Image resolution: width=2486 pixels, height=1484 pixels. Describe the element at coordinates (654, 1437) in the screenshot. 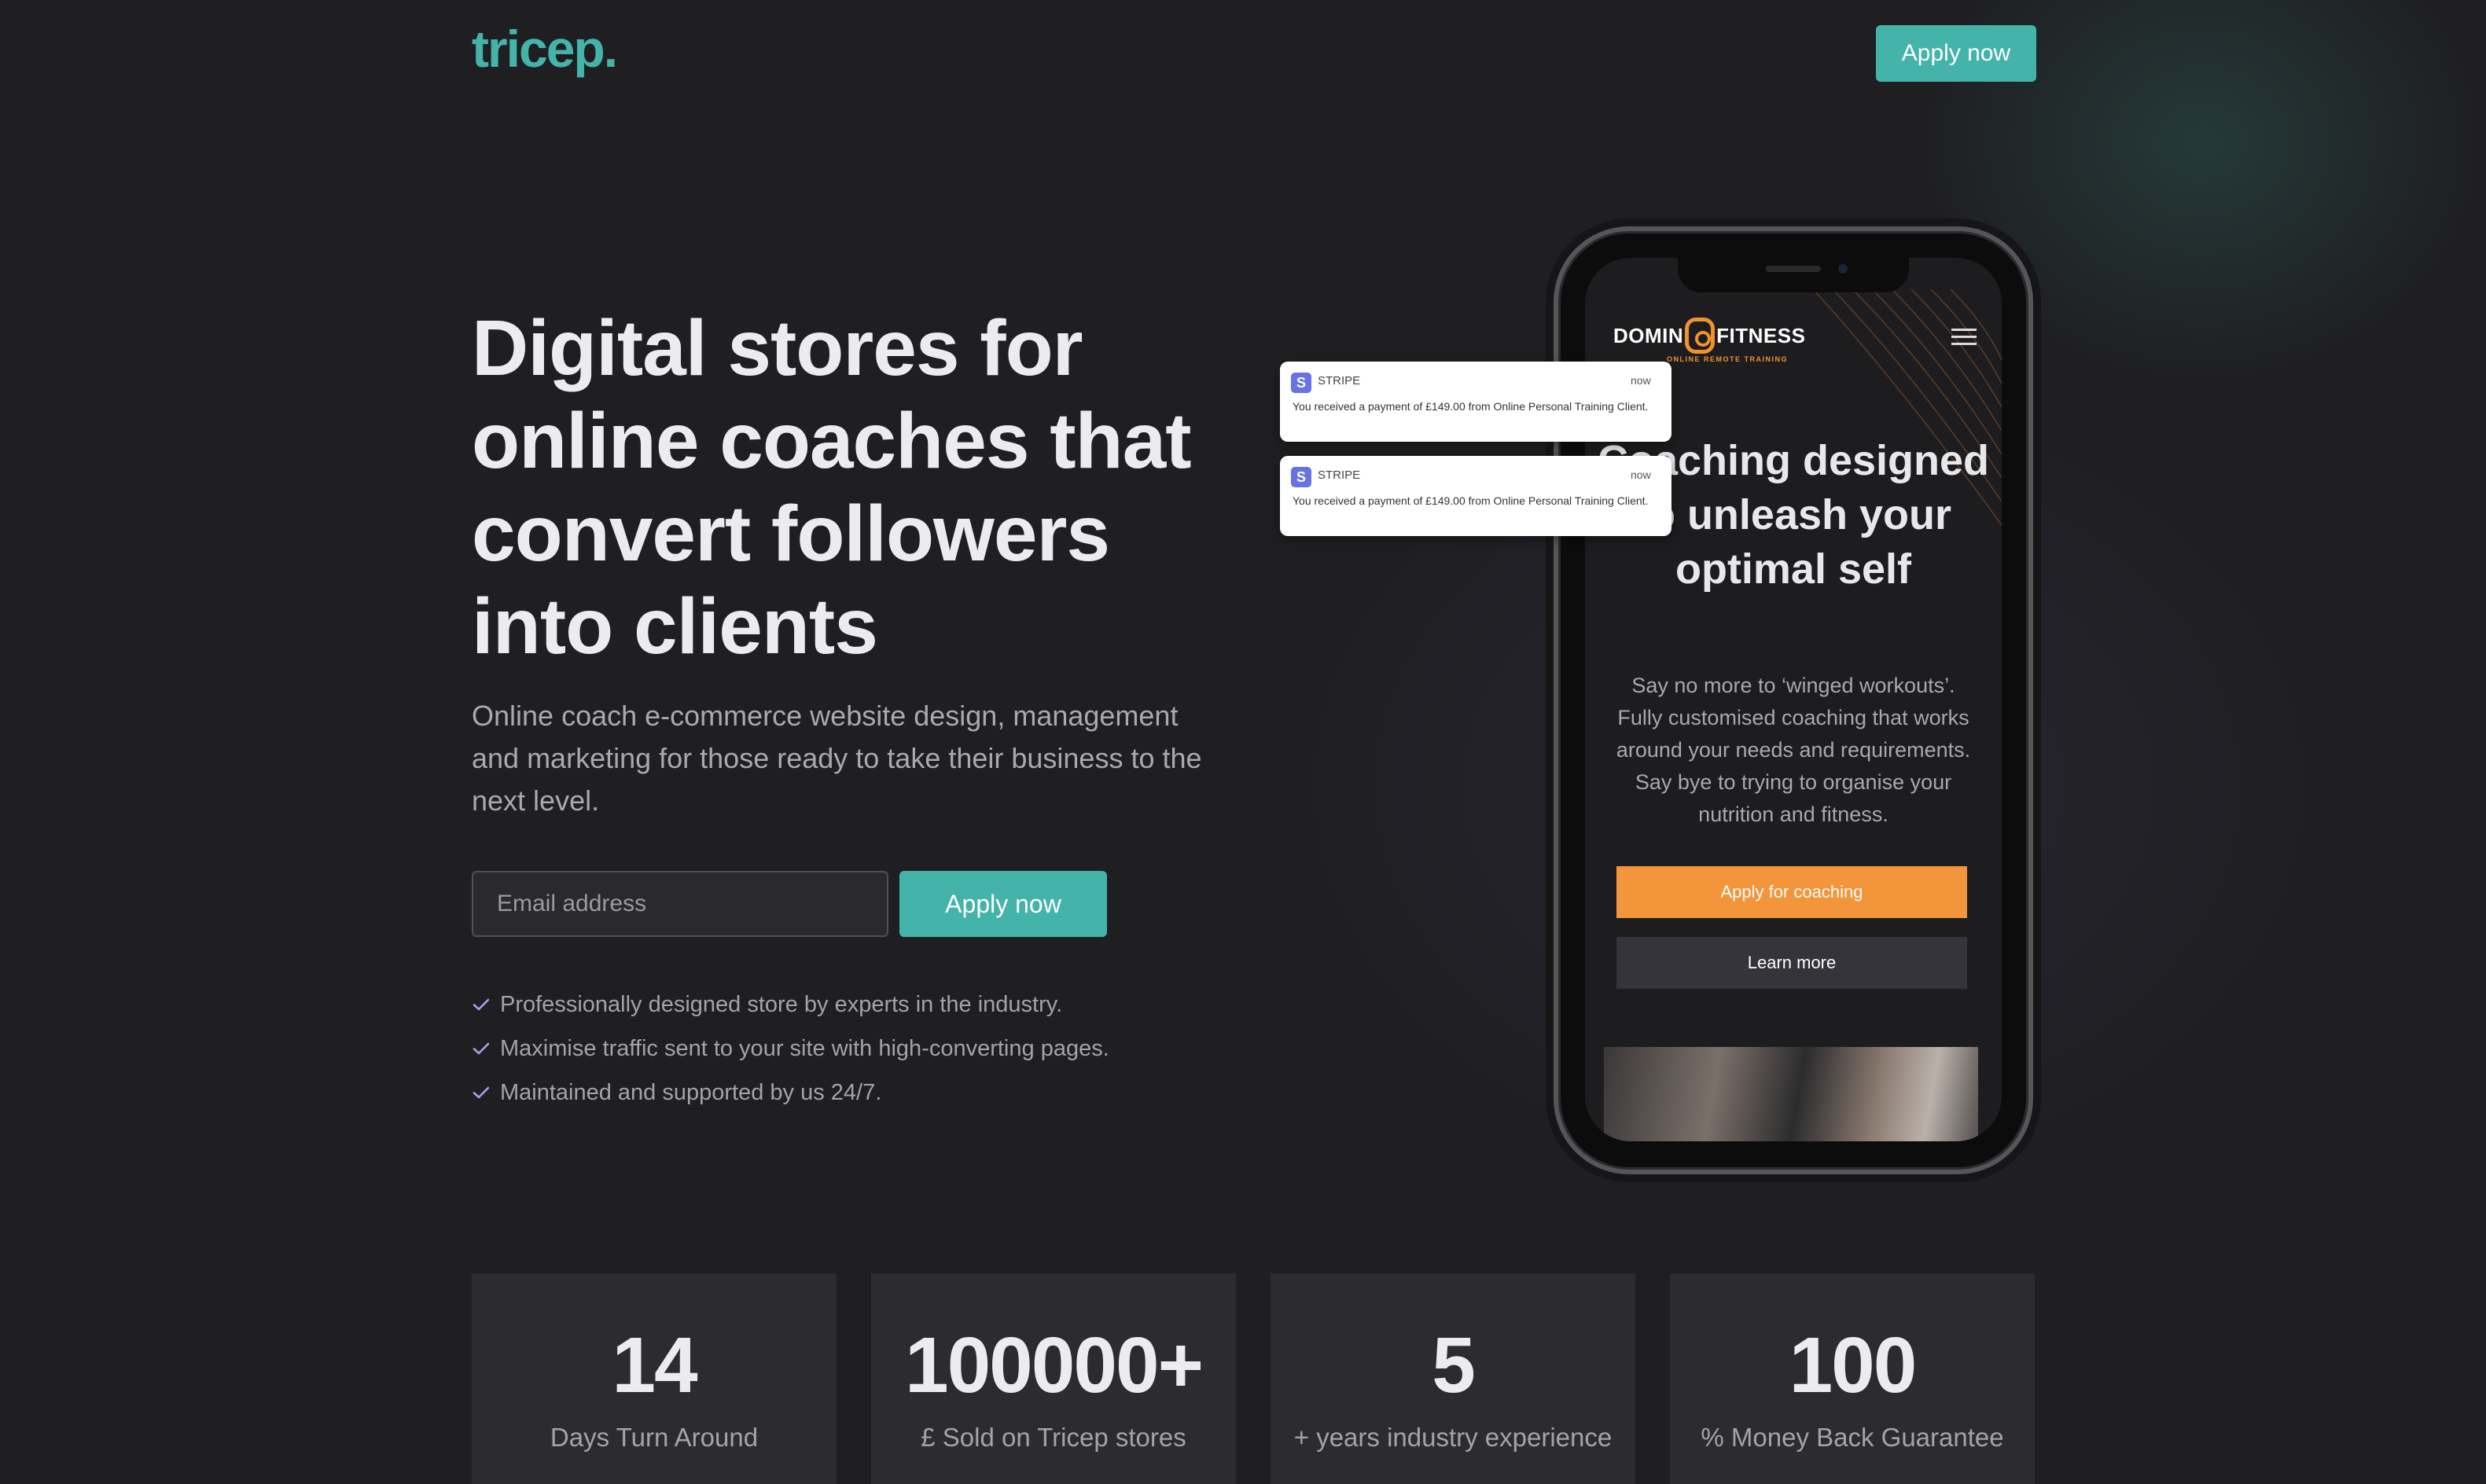

I see `stat-label: Days Turn Around` at that location.